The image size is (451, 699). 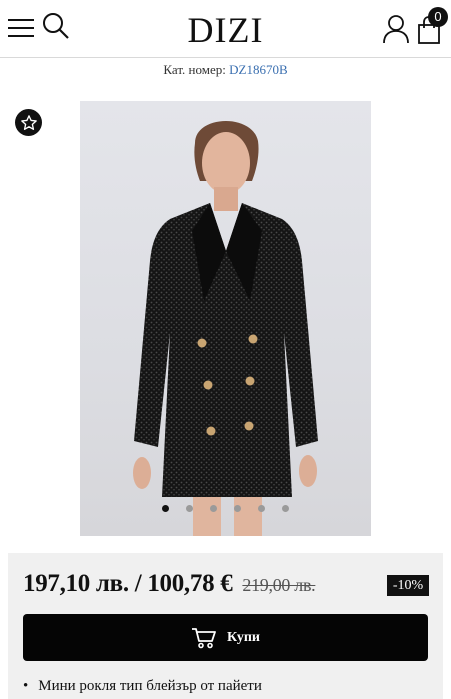 What do you see at coordinates (56, 26) in the screenshot?
I see `search-icon` at bounding box center [56, 26].